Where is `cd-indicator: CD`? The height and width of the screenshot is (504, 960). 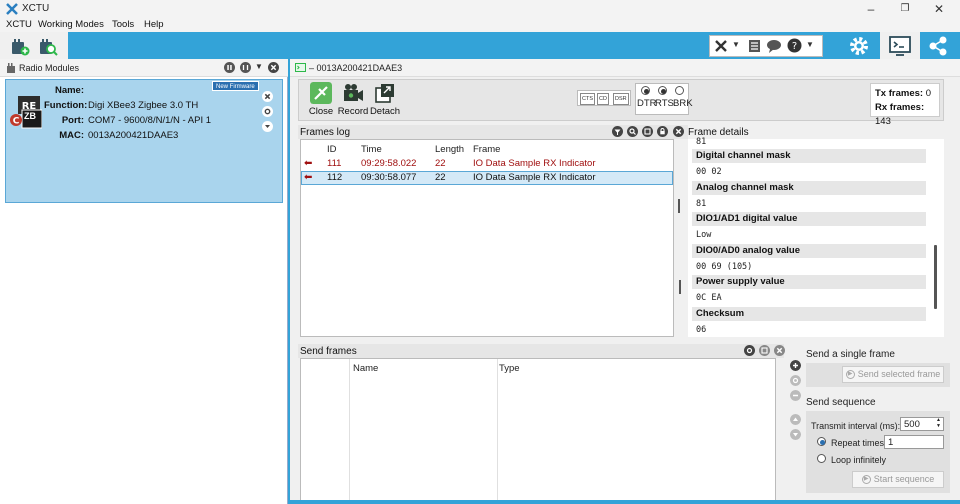 cd-indicator: CD is located at coordinates (603, 99).